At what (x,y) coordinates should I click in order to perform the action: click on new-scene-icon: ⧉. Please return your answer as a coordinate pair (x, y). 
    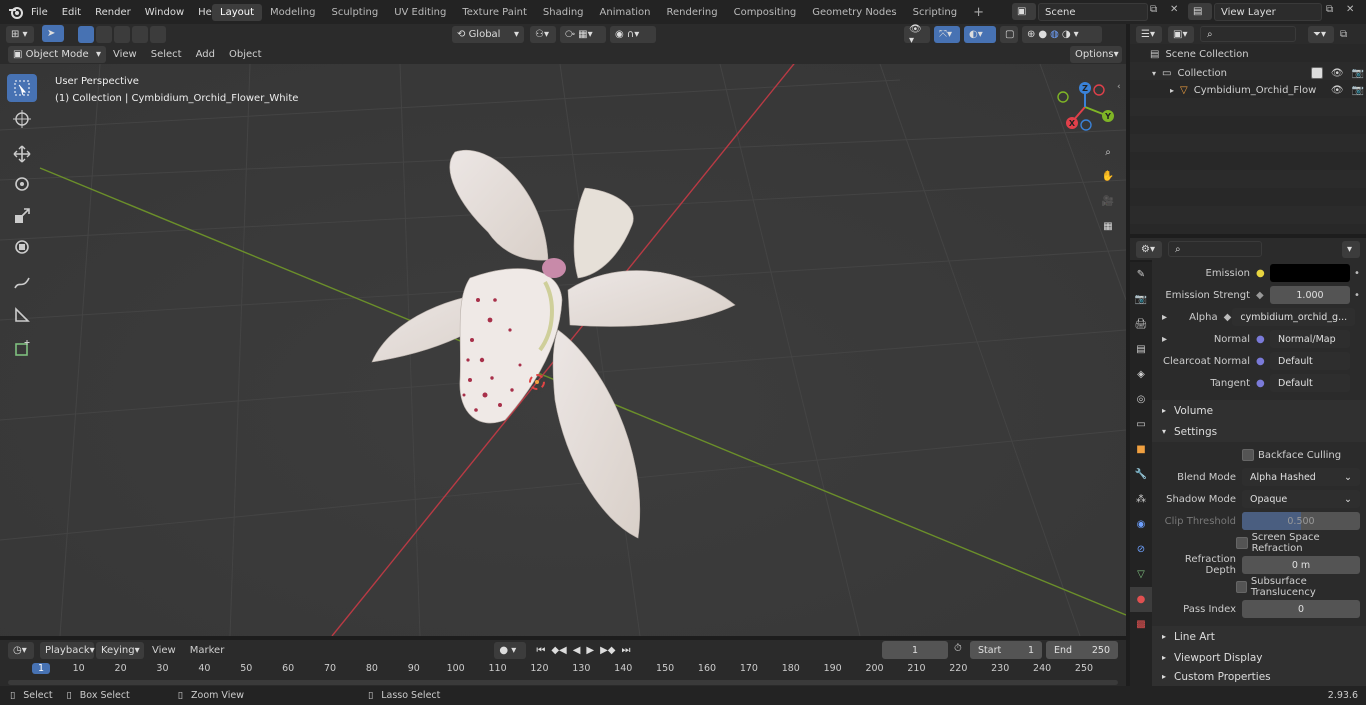
    Looking at the image, I should click on (1153, 9).